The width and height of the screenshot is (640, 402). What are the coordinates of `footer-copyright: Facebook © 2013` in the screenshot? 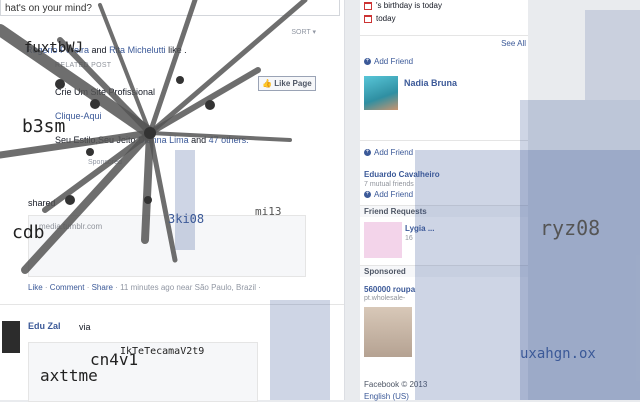 It's located at (395, 384).